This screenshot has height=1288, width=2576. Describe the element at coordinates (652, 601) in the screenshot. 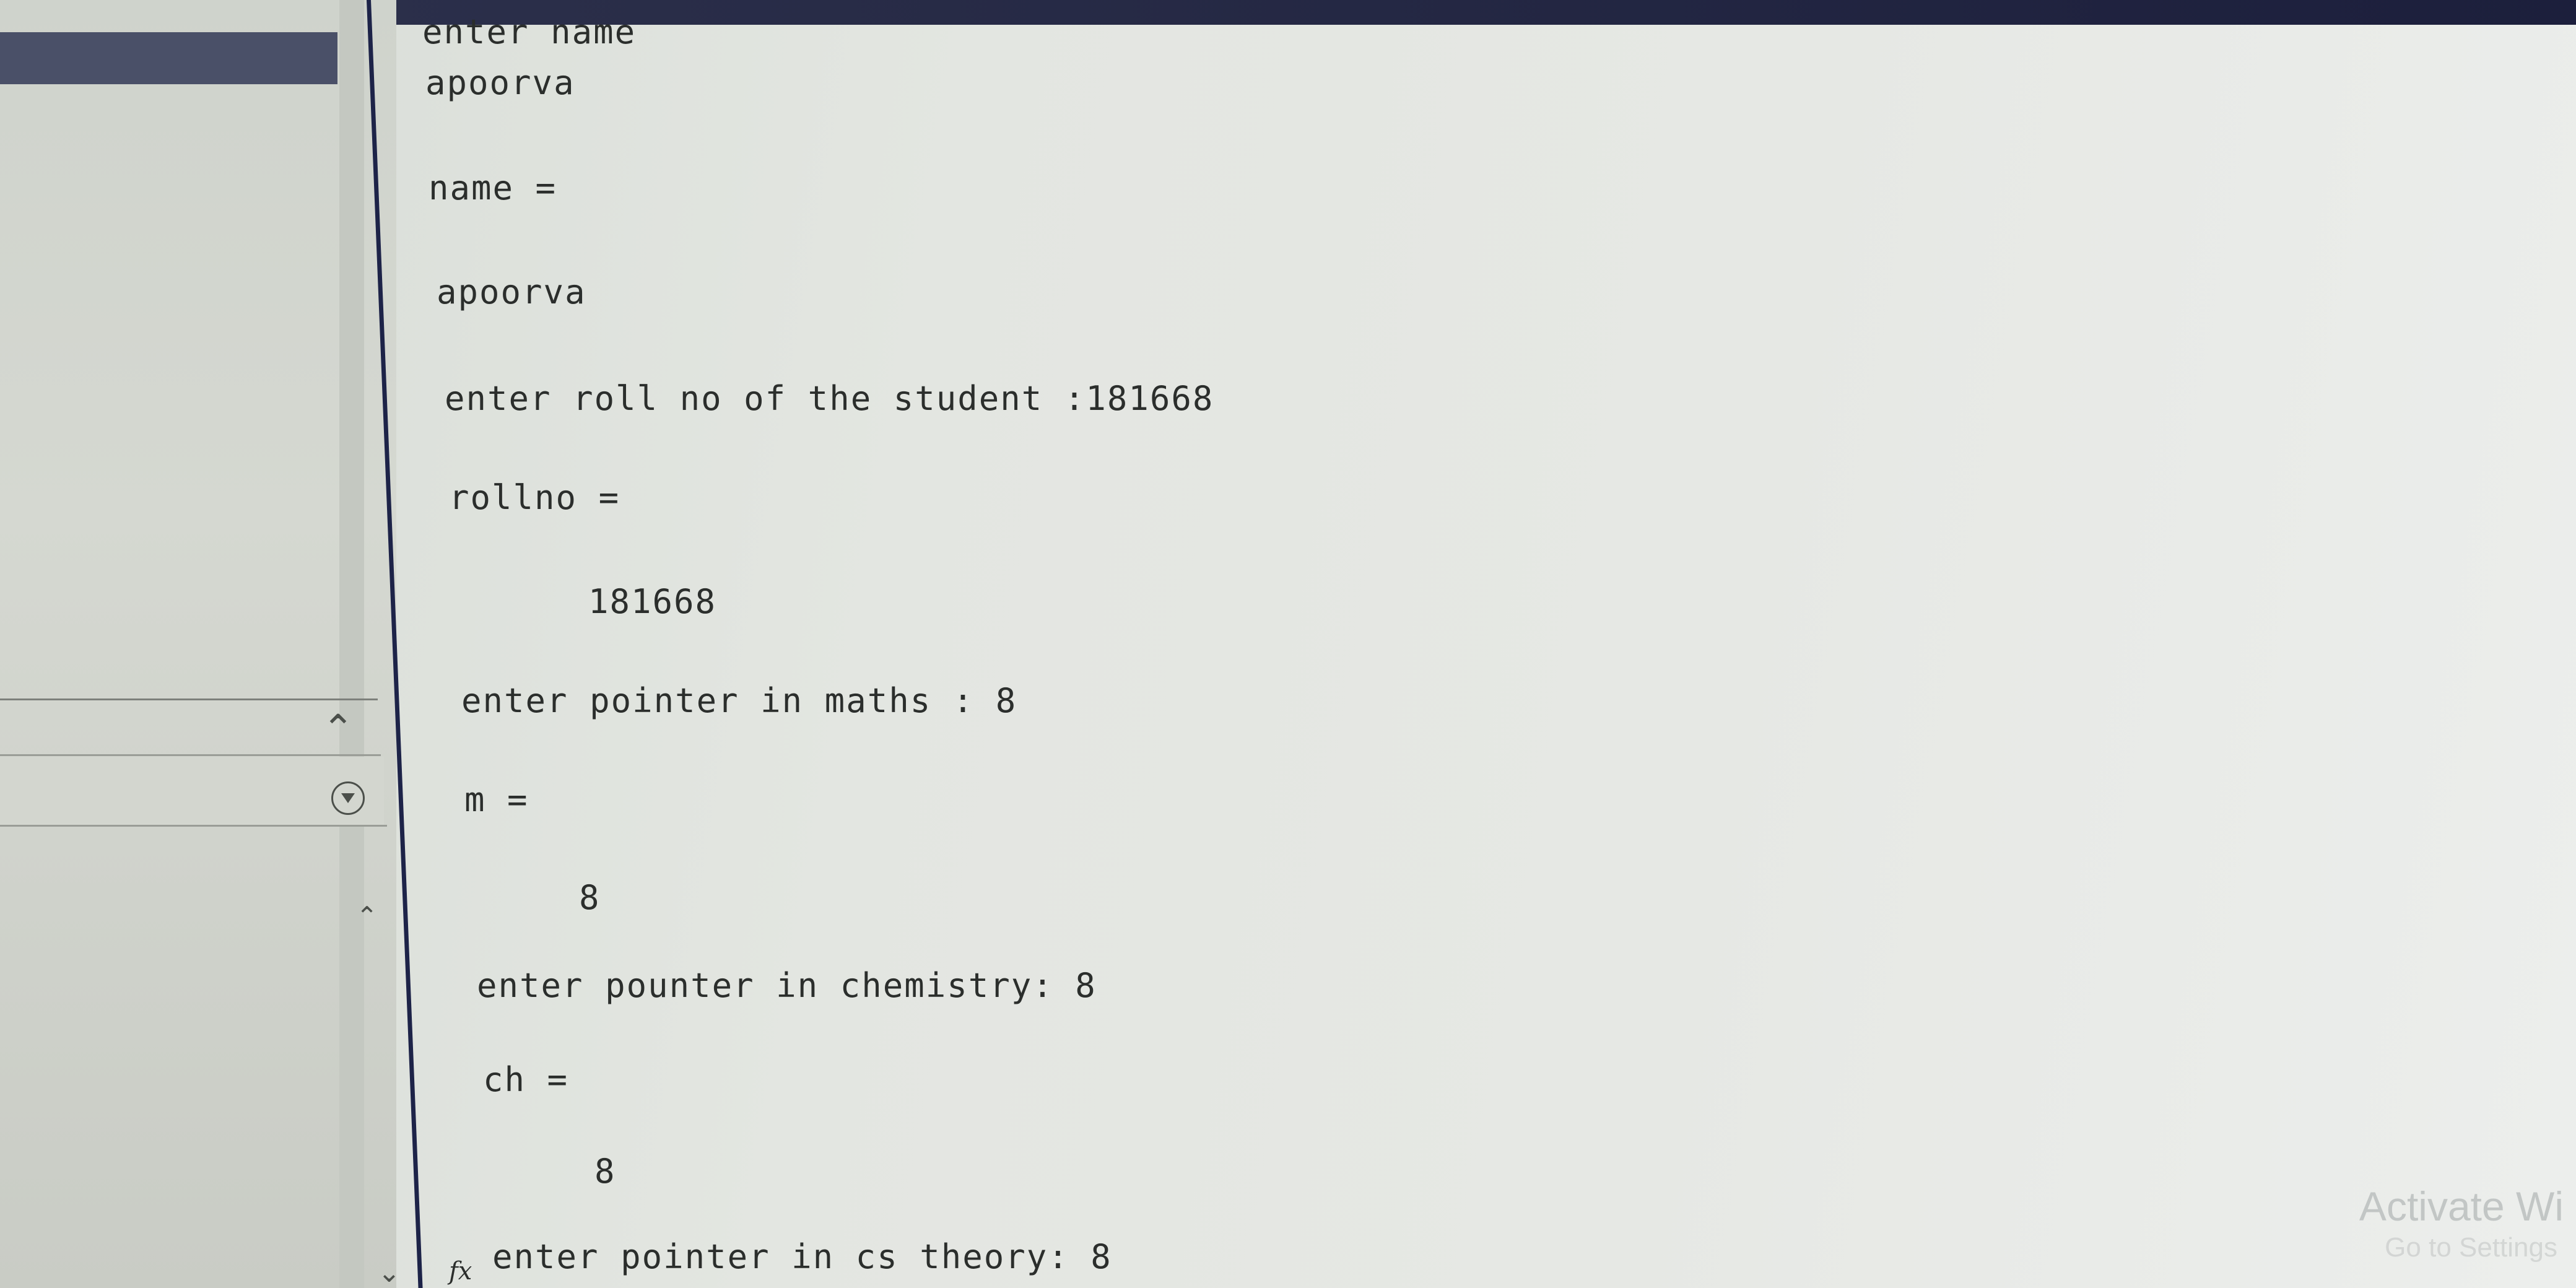

I see `console-line: 181668` at that location.